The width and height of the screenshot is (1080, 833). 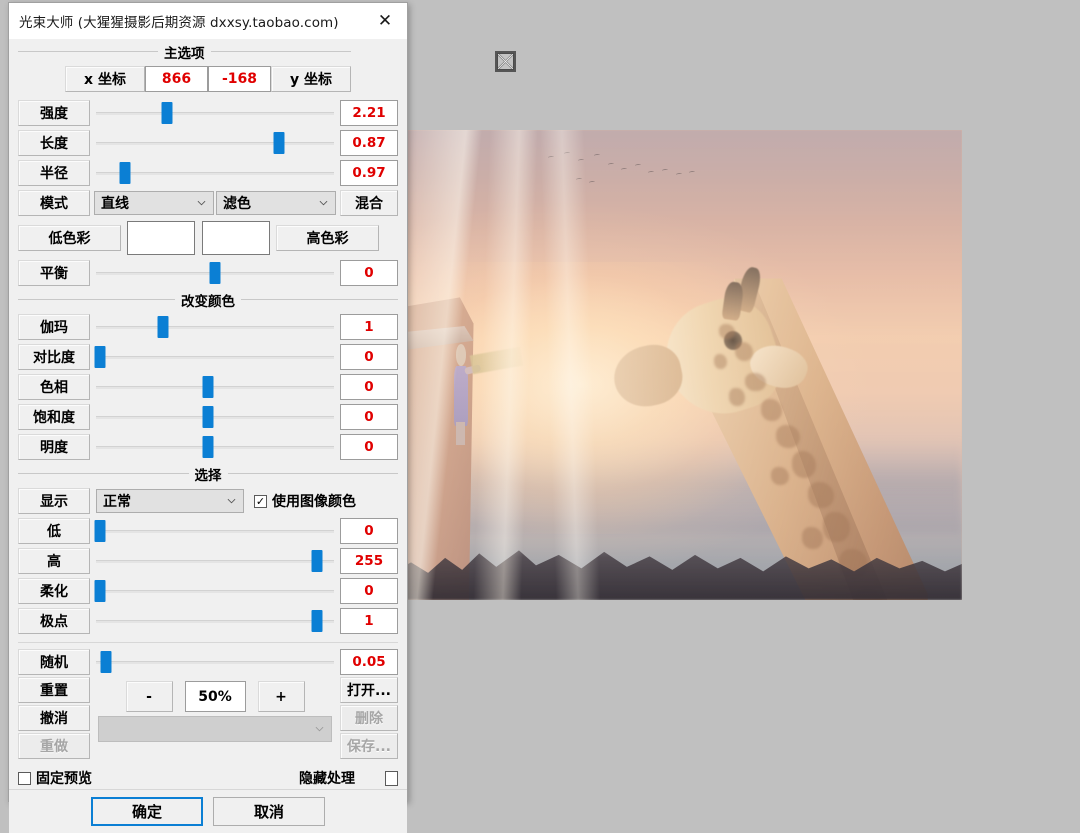 I want to click on intensity-slider, so click(x=215, y=113).